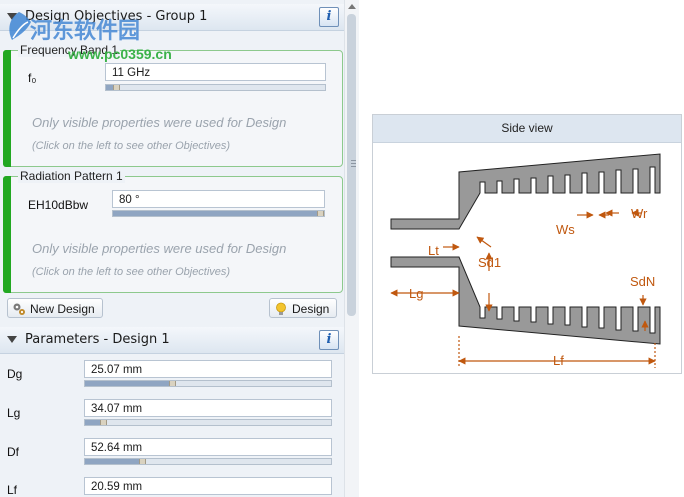  Describe the element at coordinates (642, 281) in the screenshot. I see `label-sdn: SdN` at that location.